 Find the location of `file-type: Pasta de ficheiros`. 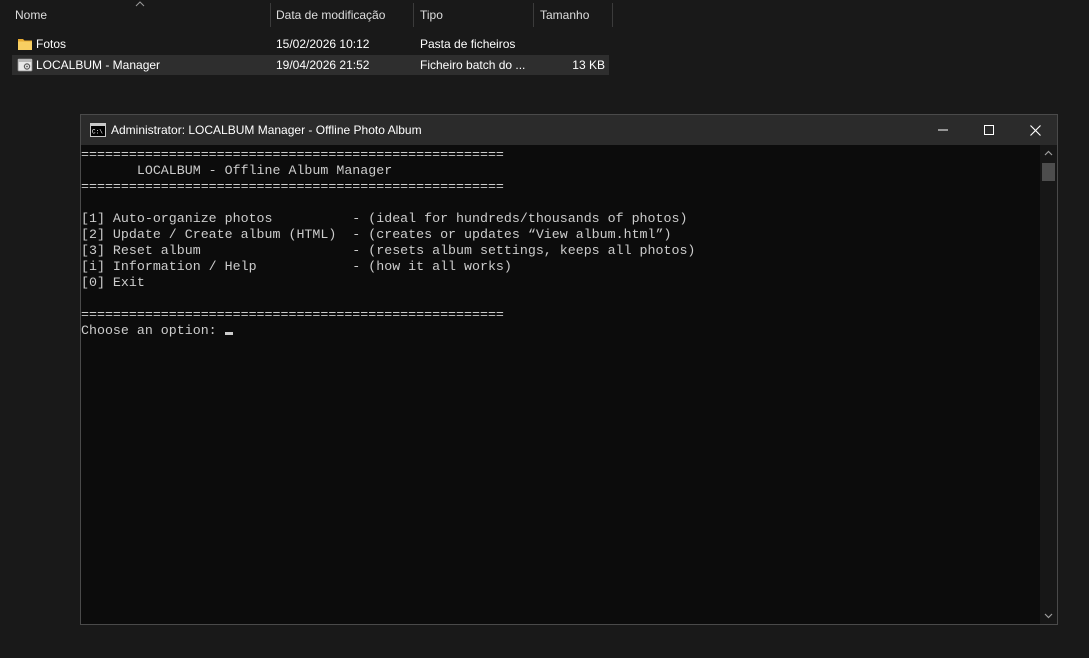

file-type: Pasta de ficheiros is located at coordinates (468, 44).